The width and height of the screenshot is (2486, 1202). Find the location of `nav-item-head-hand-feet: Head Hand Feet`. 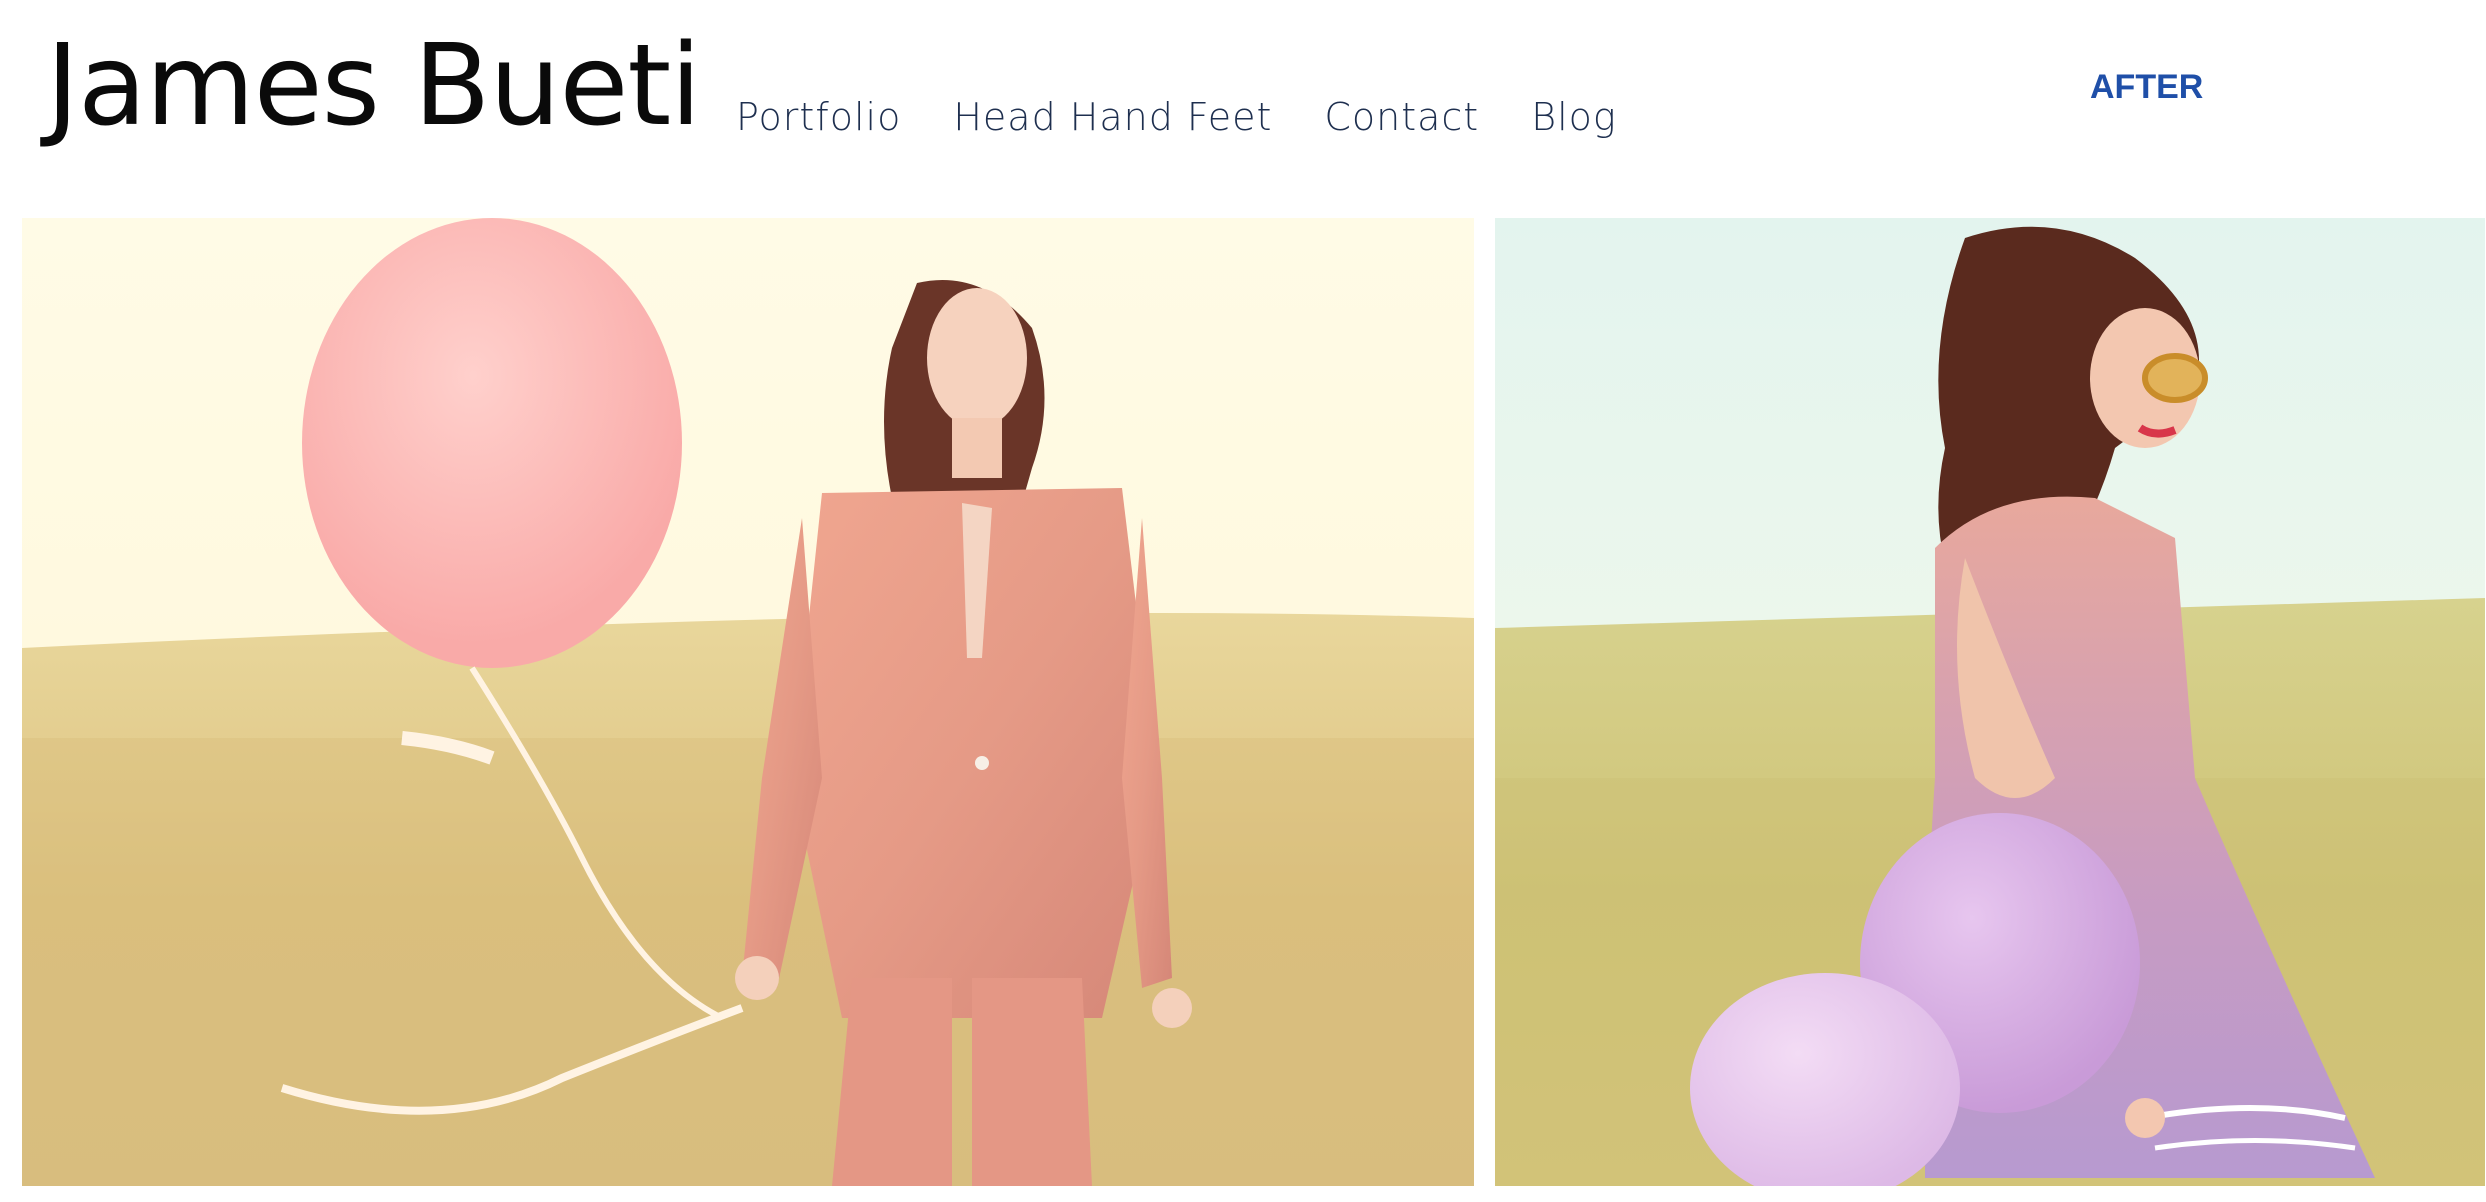

nav-item-head-hand-feet: Head Hand Feet is located at coordinates (1112, 117).